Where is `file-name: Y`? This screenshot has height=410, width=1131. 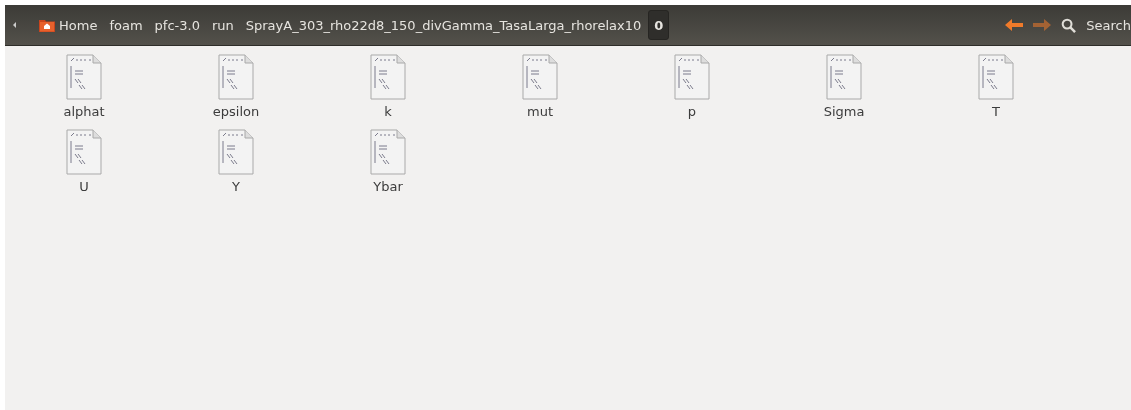
file-name: Y is located at coordinates (236, 186).